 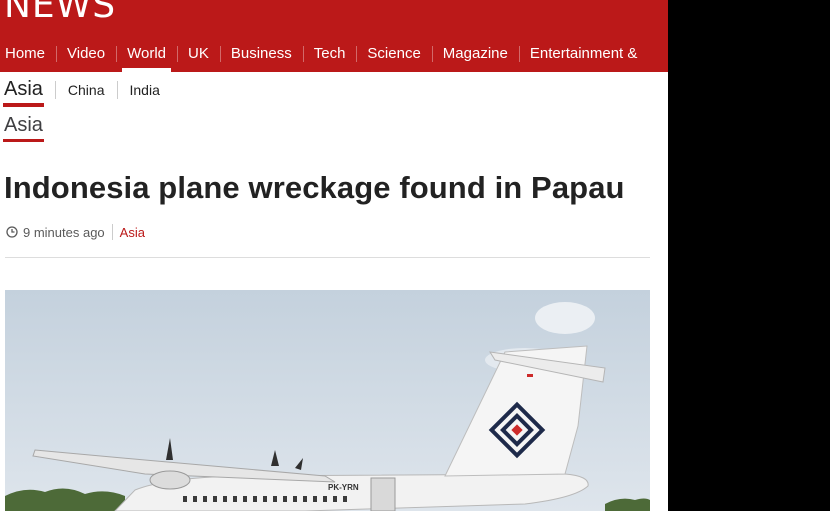 I want to click on secondary-nav: Asia China India, so click(x=334, y=90).